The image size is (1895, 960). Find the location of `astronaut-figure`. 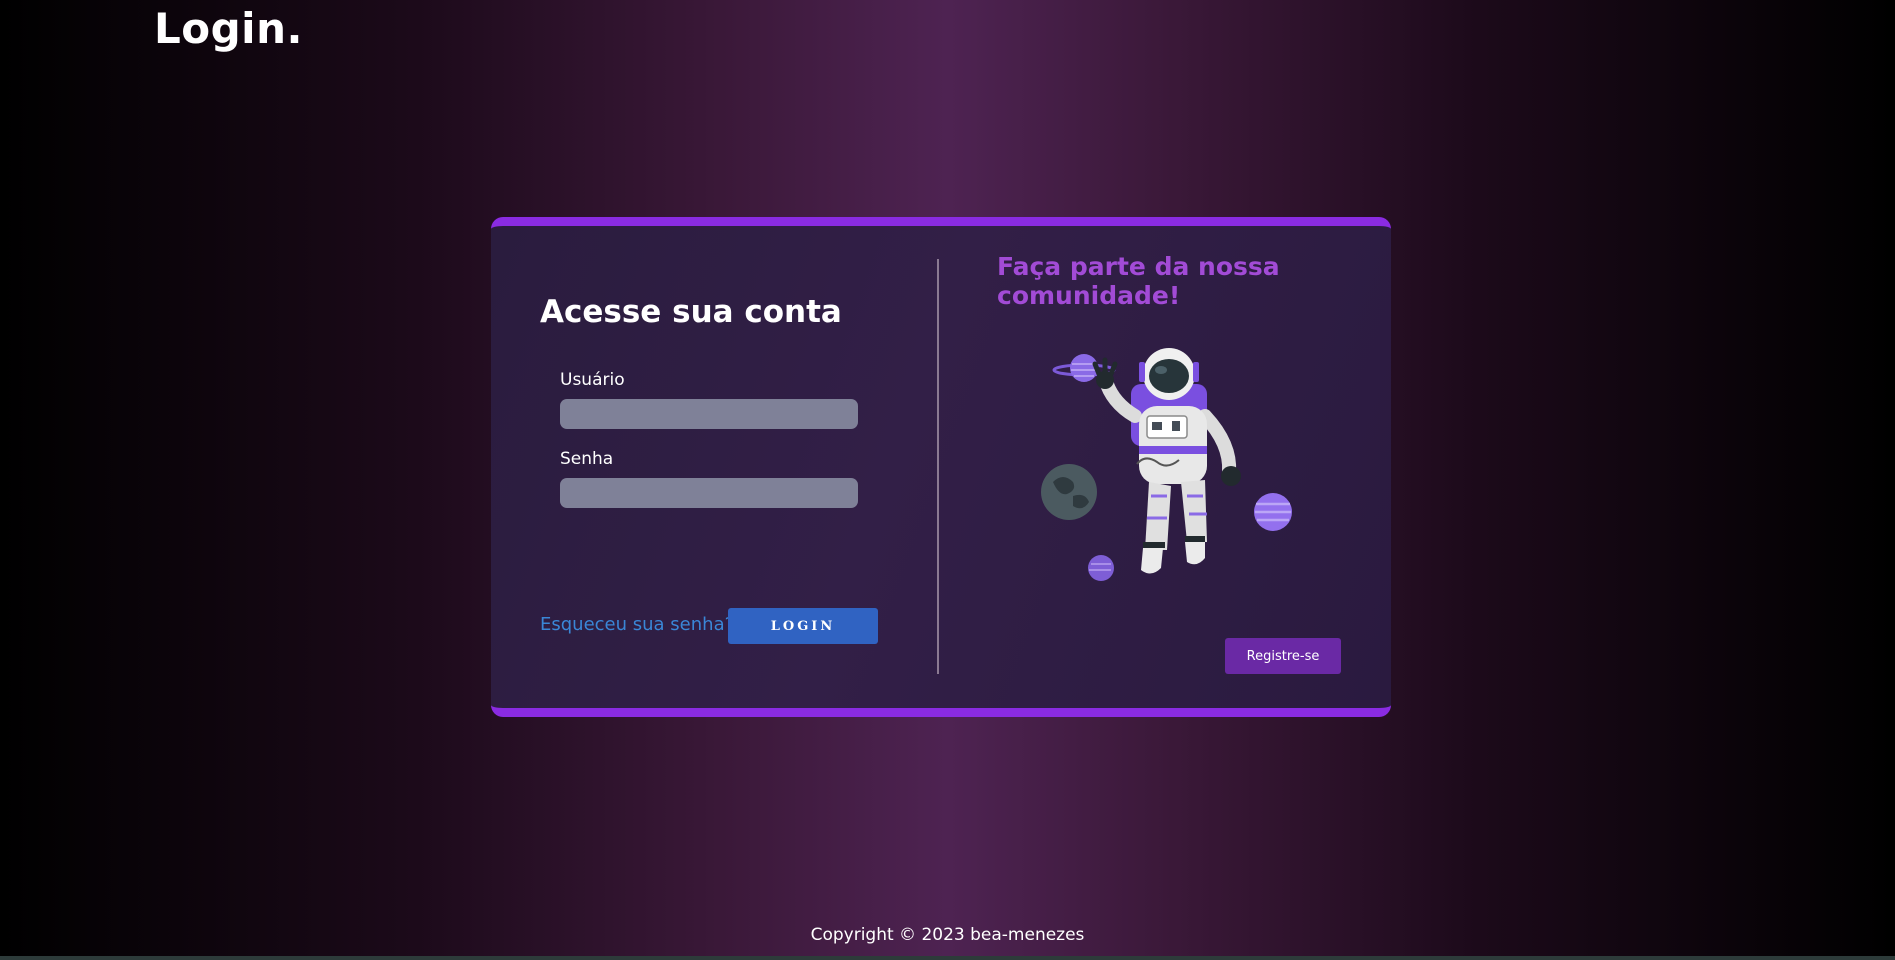

astronaut-figure is located at coordinates (1166, 461).